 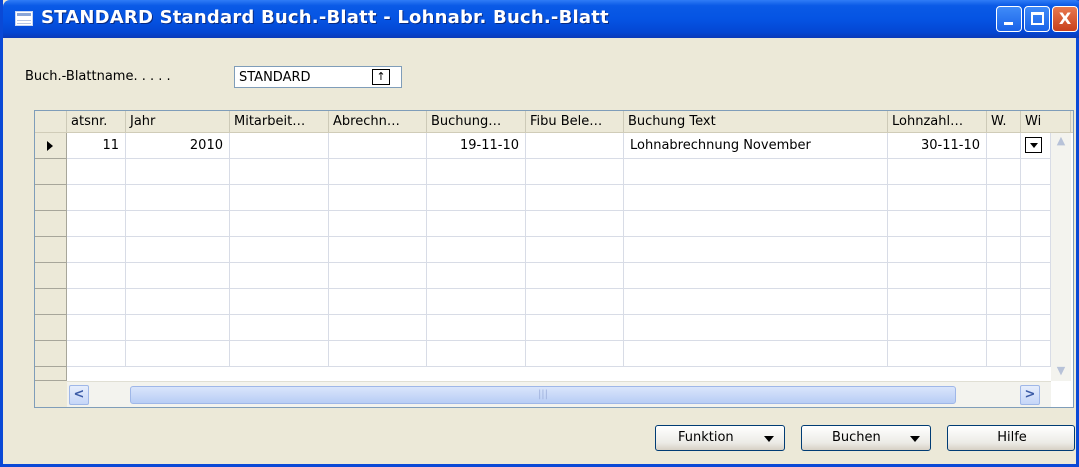 I want to click on maximize-button, so click(x=1037, y=19).